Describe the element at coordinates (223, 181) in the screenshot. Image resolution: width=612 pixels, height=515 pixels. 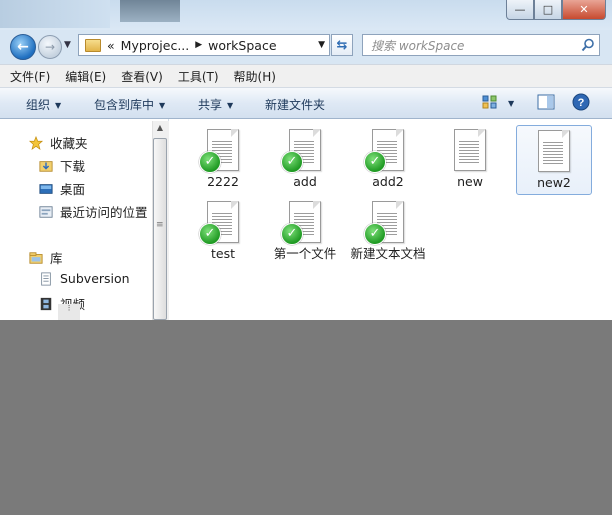
I see `file-name: 2222` at that location.